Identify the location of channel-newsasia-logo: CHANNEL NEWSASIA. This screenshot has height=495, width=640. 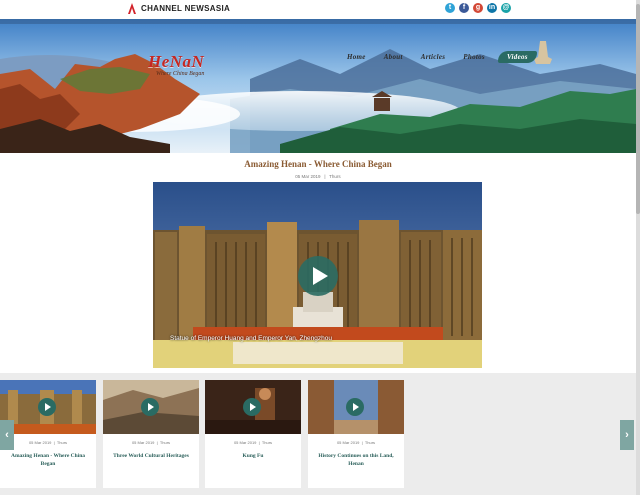
(178, 8).